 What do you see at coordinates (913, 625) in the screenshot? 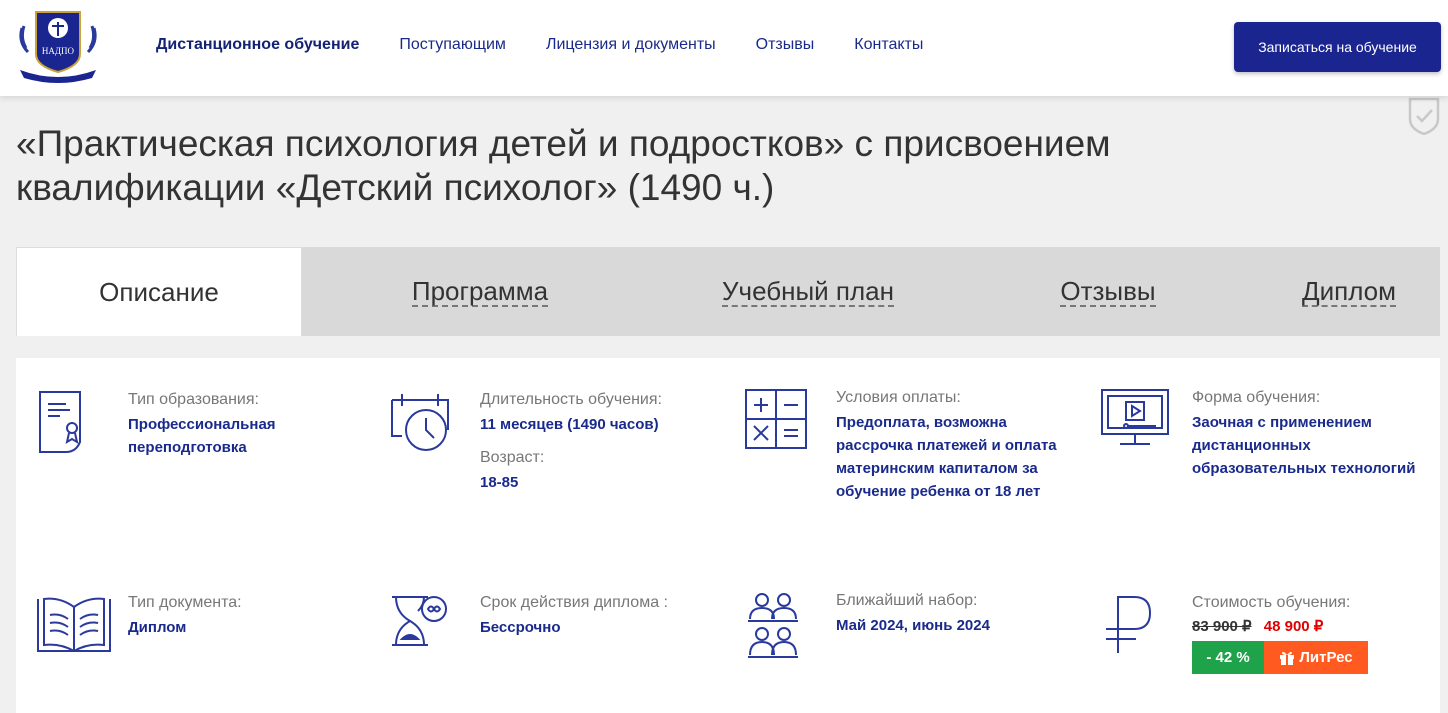
I see `info-value: Май 2024, июнь 2024` at bounding box center [913, 625].